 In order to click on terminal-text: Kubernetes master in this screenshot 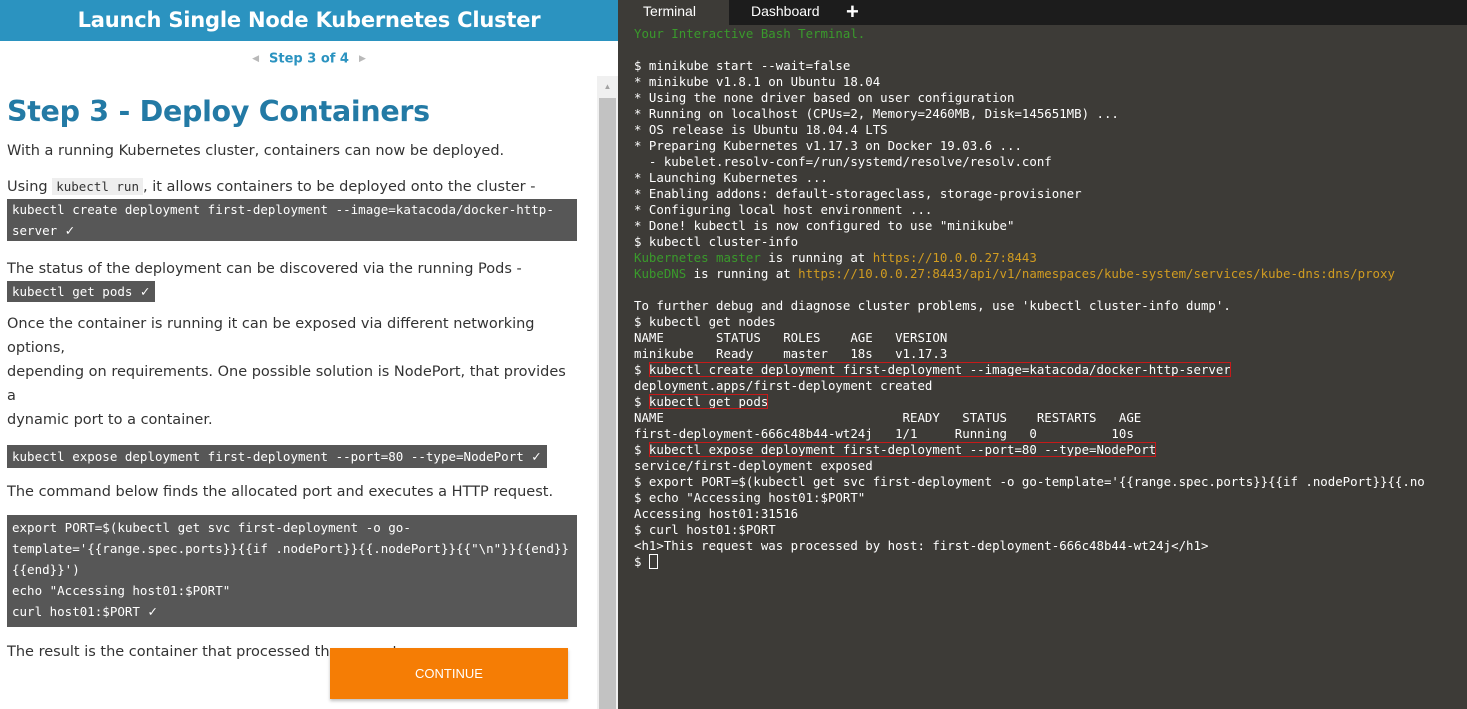, I will do `click(697, 257)`.